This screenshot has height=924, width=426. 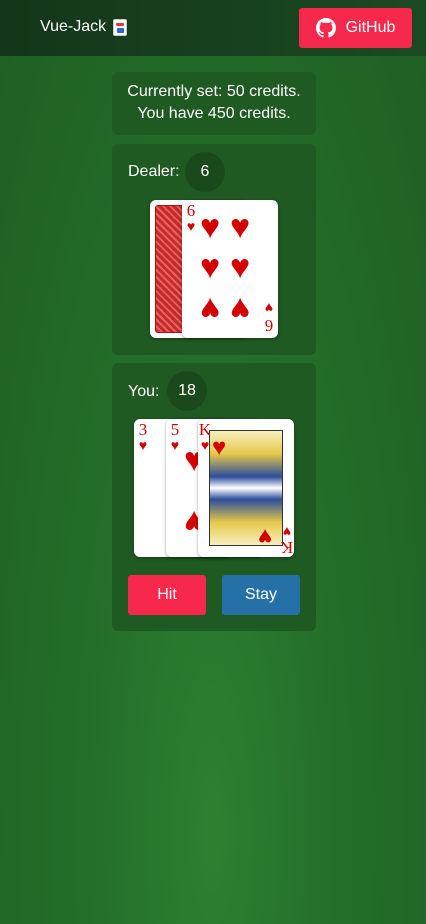 I want to click on player-score-badge: 18, so click(x=187, y=391).